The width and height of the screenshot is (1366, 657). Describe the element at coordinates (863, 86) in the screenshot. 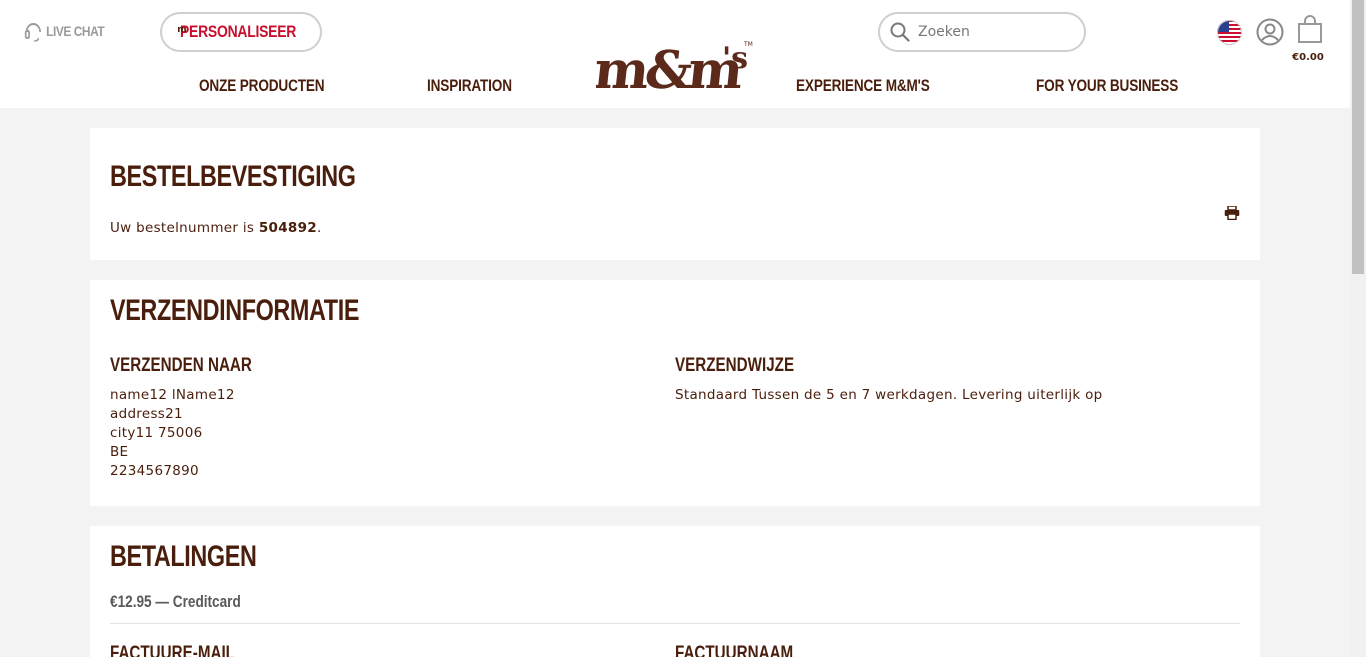

I see `nav-experience-mms: EXPERIENCE M&M'S` at that location.